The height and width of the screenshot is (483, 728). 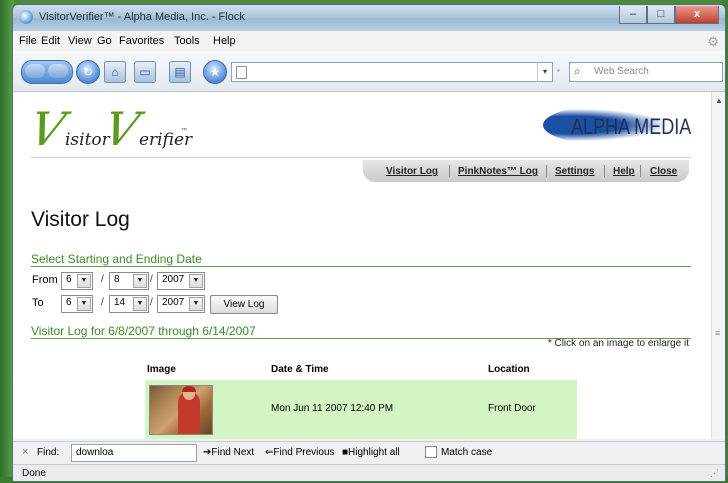 I want to click on to-label: To, so click(x=38, y=303).